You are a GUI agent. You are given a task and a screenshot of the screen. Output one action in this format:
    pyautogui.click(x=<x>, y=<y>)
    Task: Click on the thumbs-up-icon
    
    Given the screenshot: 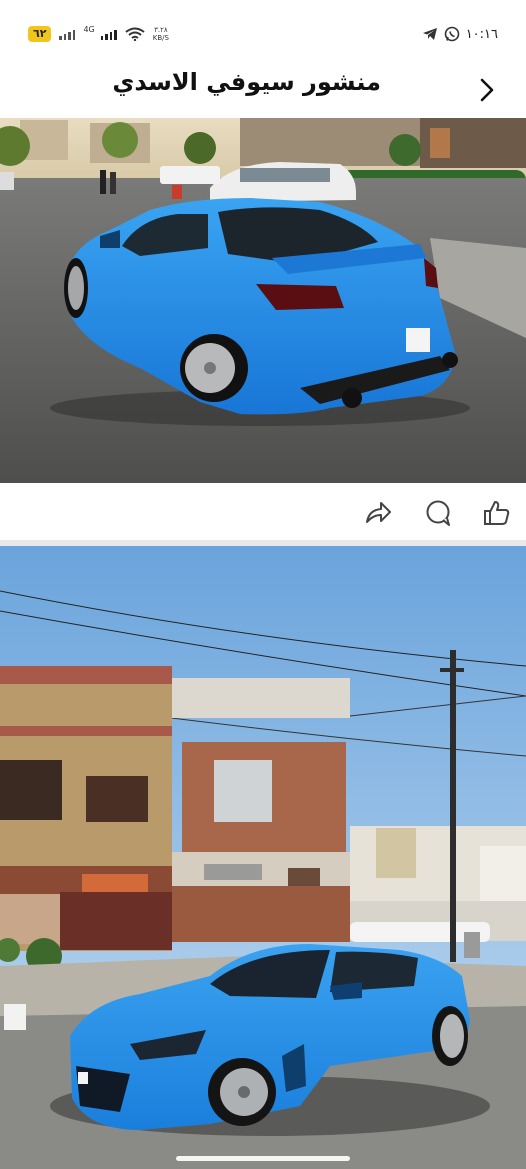 What is the action you would take?
    pyautogui.click(x=497, y=513)
    